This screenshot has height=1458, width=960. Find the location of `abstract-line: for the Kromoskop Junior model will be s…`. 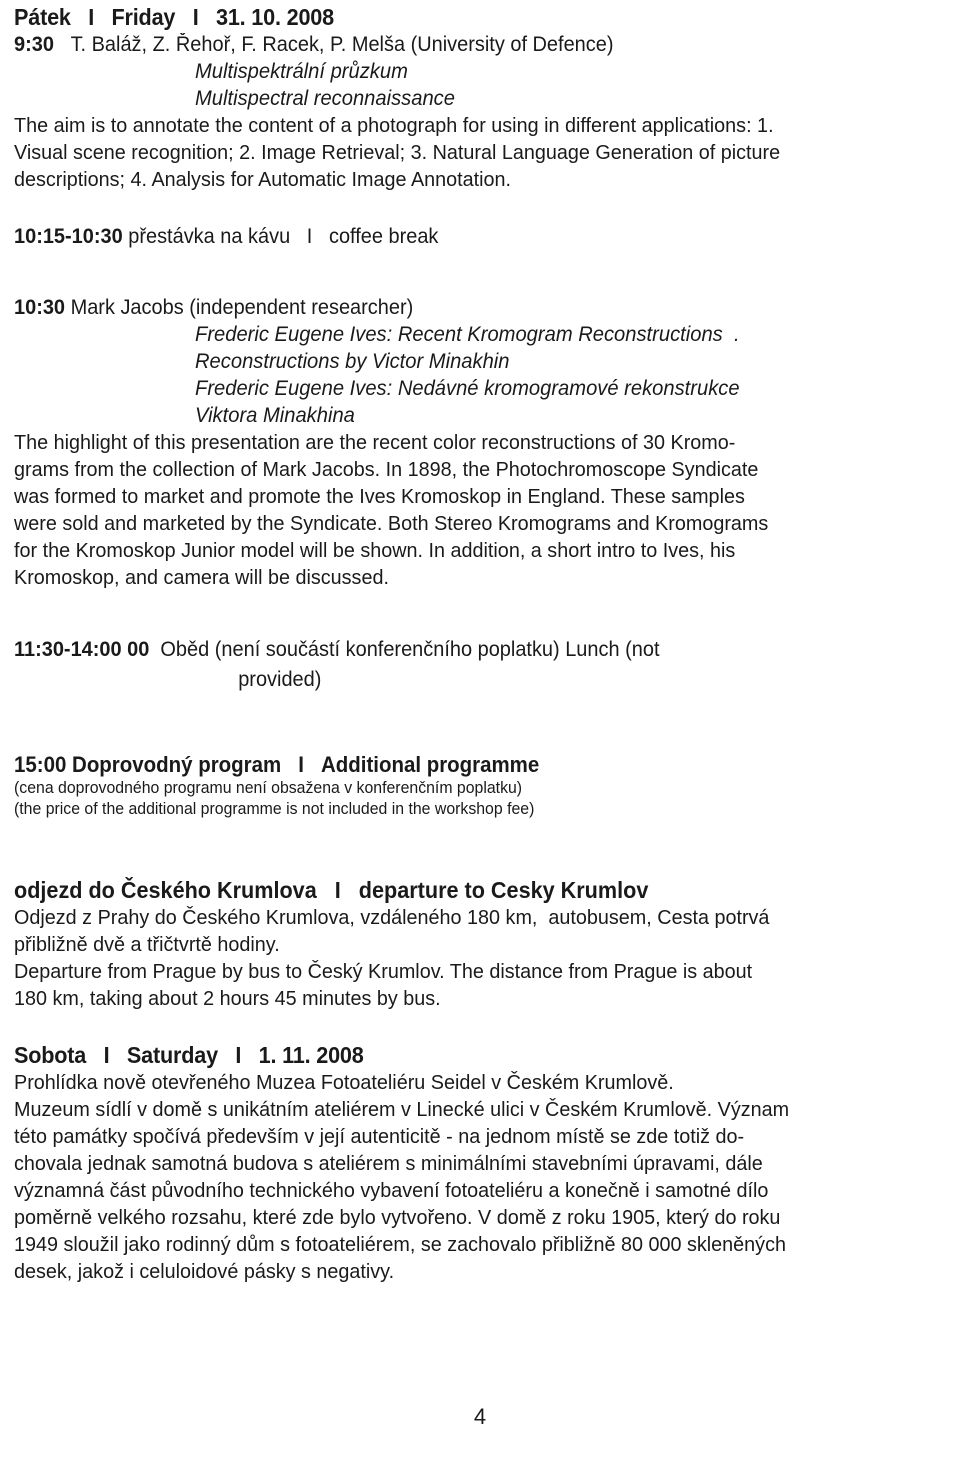

abstract-line: for the Kromoskop Junior model will be s… is located at coordinates (375, 550).